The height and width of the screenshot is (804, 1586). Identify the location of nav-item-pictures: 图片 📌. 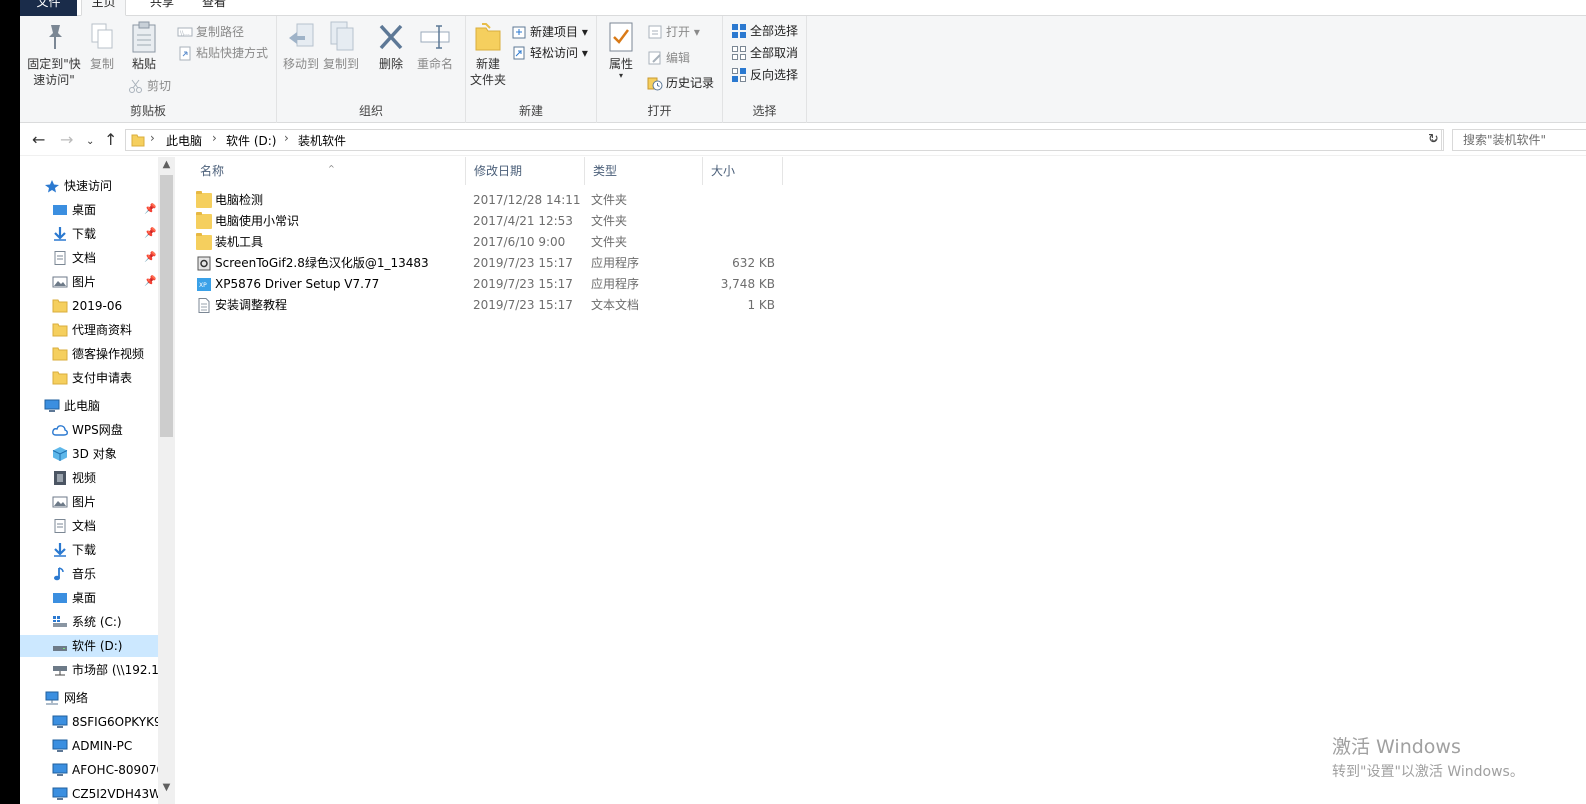
(90, 282).